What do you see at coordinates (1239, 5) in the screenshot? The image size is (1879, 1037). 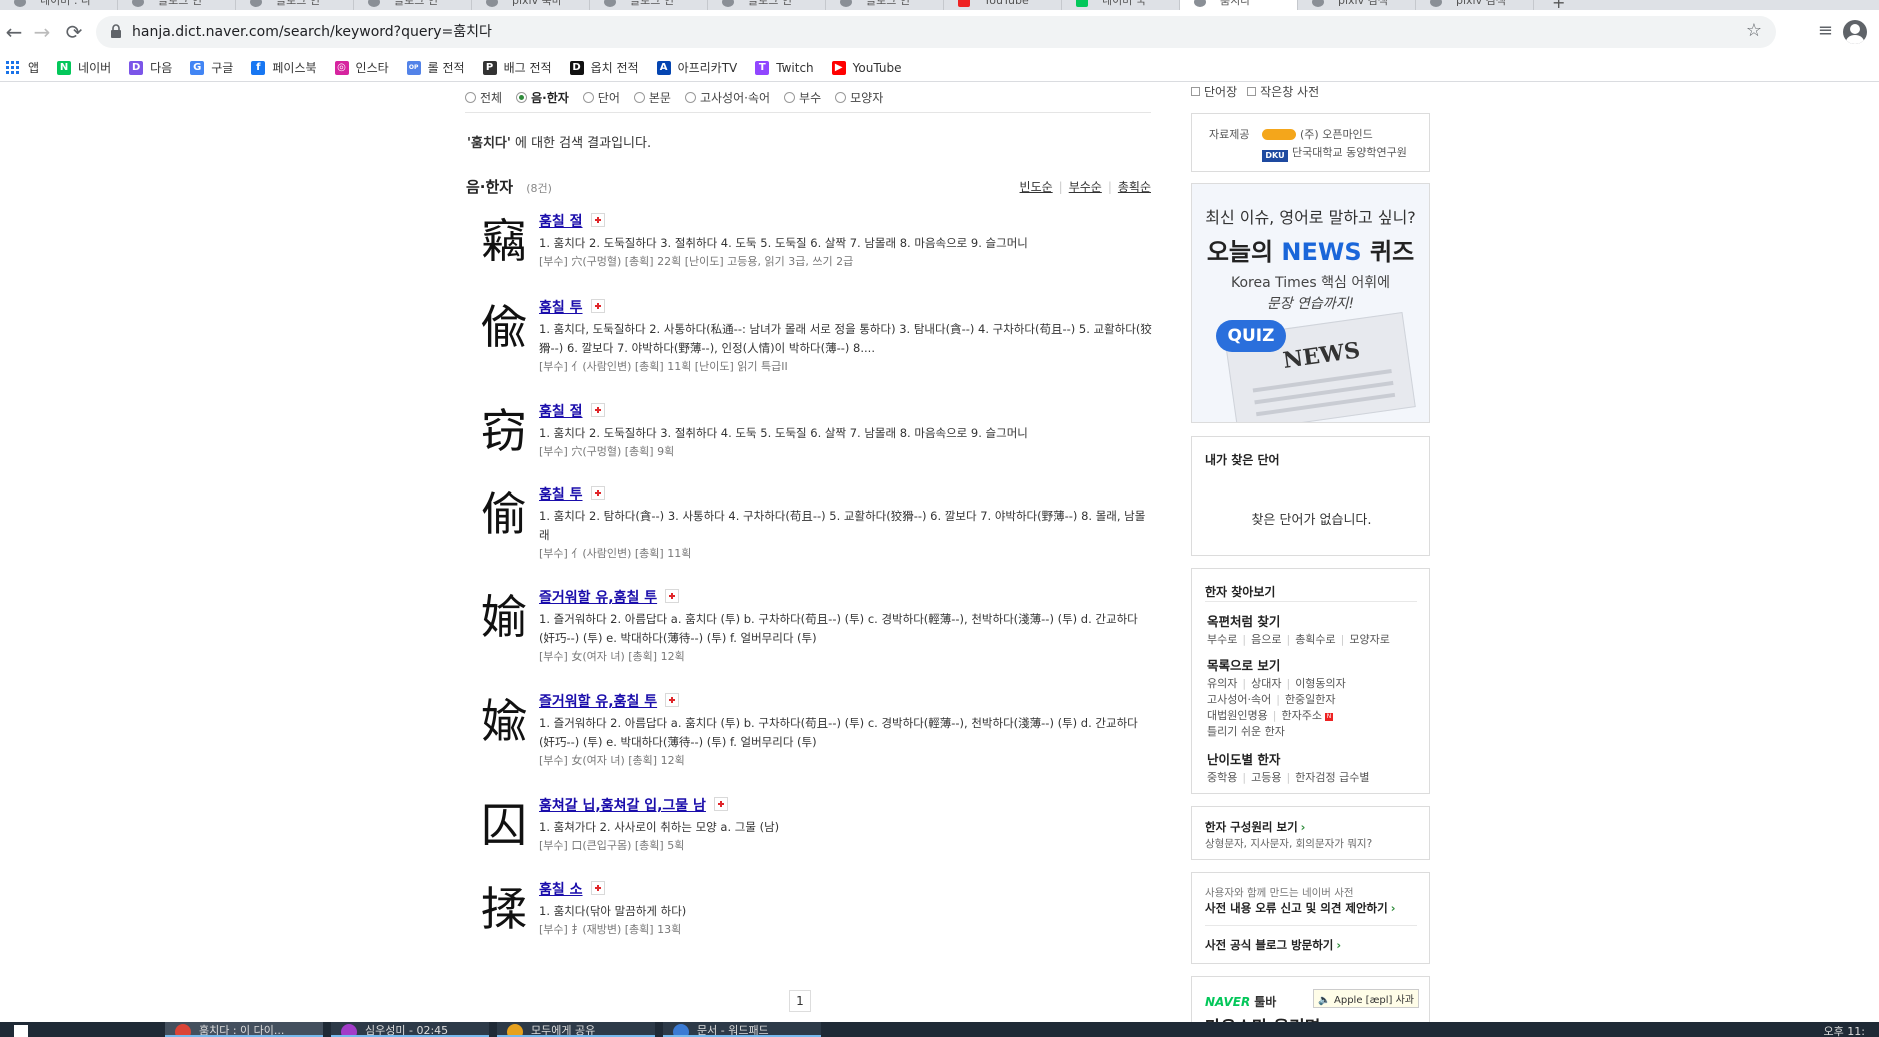 I see `browser-tab: 훔치다×` at bounding box center [1239, 5].